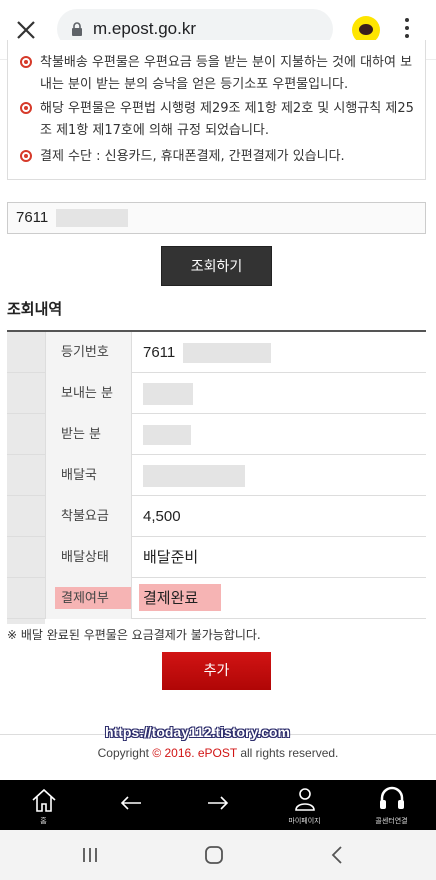  I want to click on tracking-number-input: 7611, so click(216, 218).